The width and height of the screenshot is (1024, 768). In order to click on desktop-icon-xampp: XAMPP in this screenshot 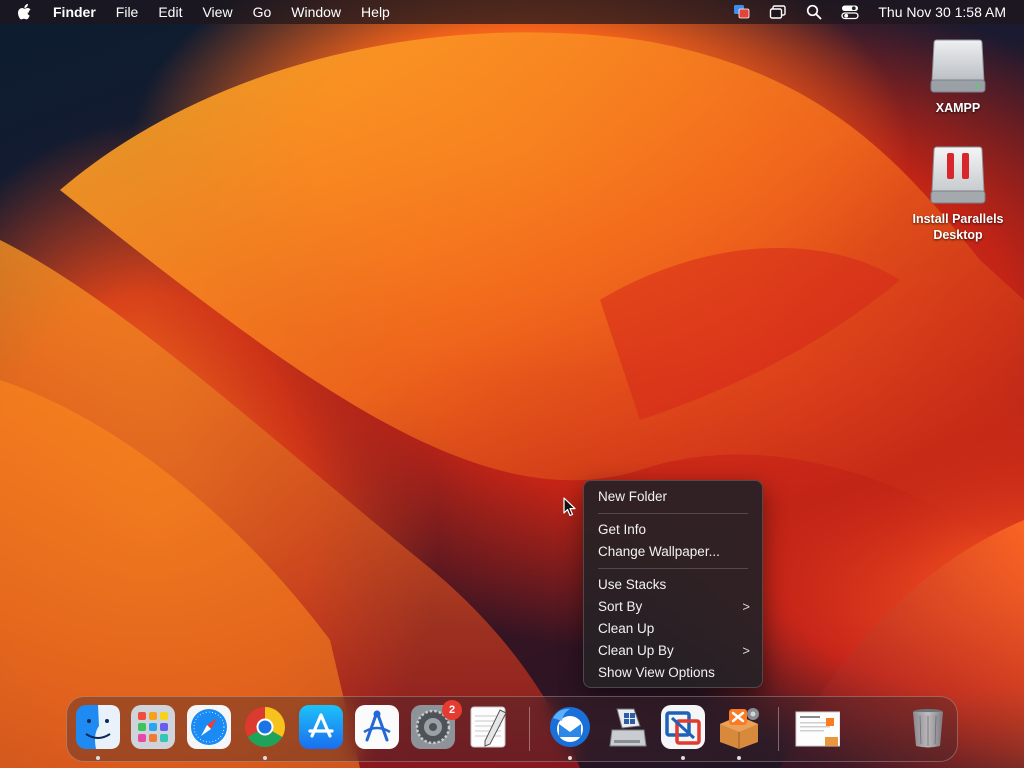, I will do `click(958, 75)`.